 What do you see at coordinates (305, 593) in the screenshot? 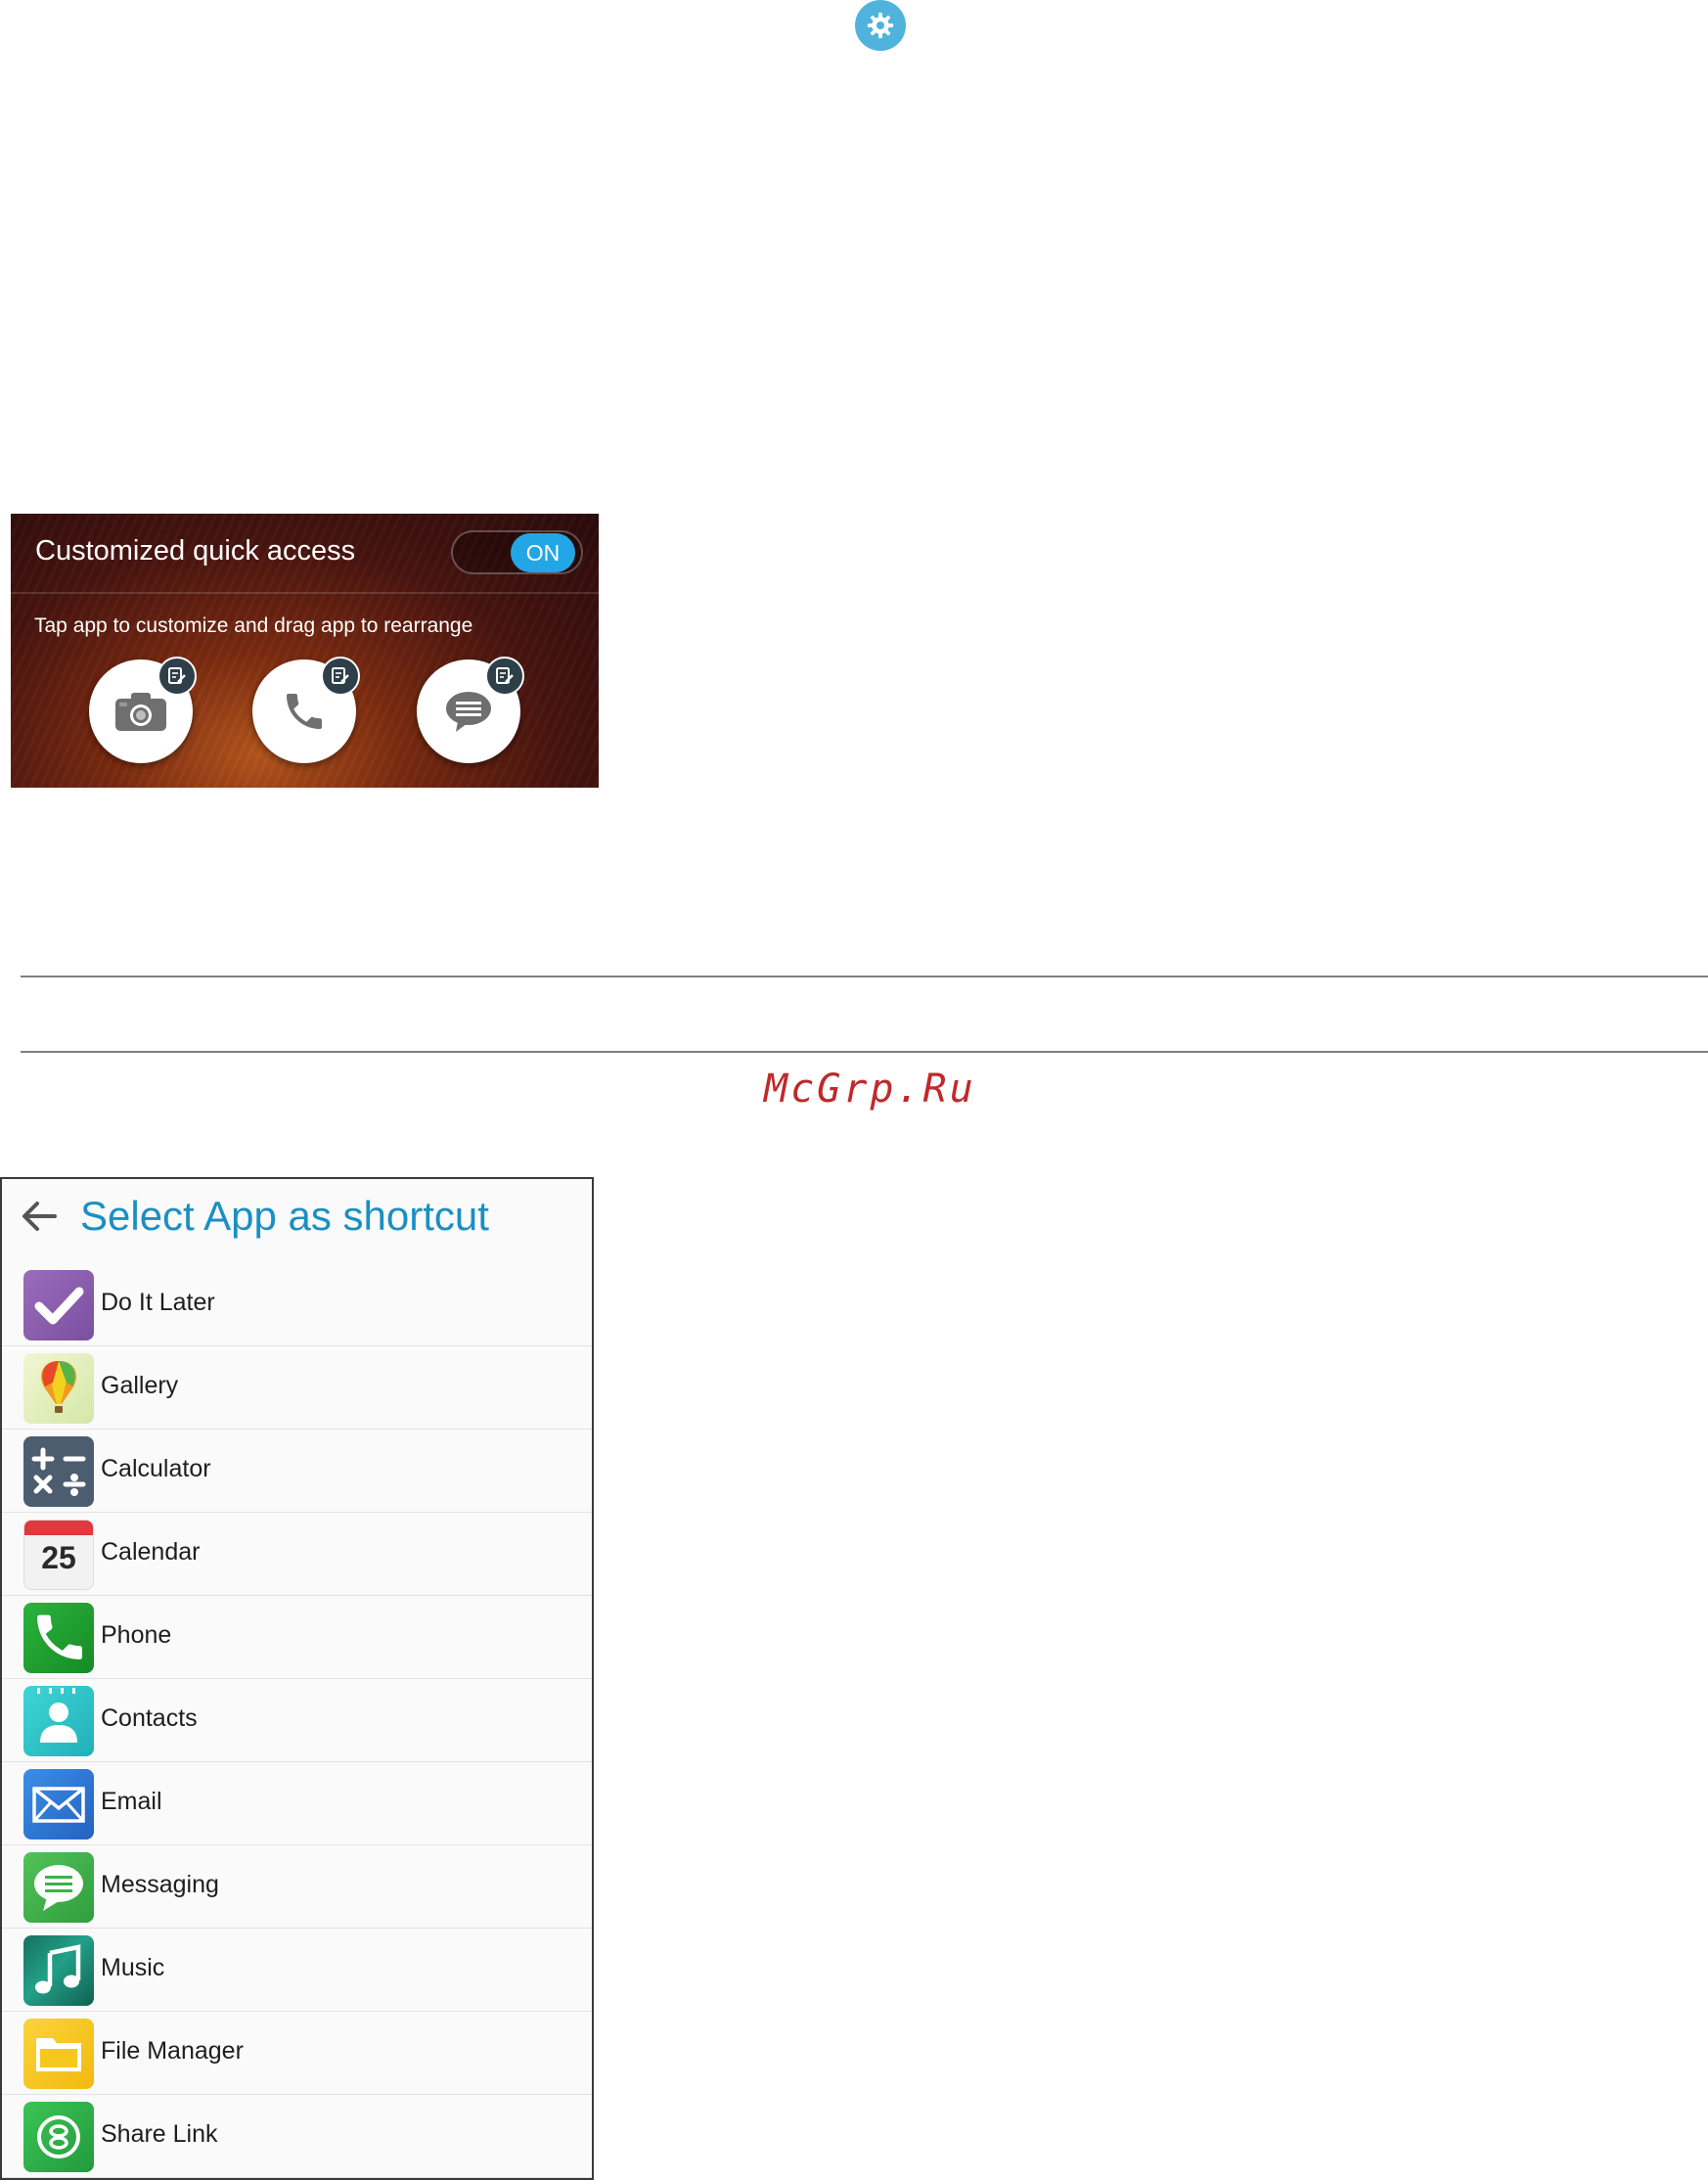
I see `quick-access-divider` at bounding box center [305, 593].